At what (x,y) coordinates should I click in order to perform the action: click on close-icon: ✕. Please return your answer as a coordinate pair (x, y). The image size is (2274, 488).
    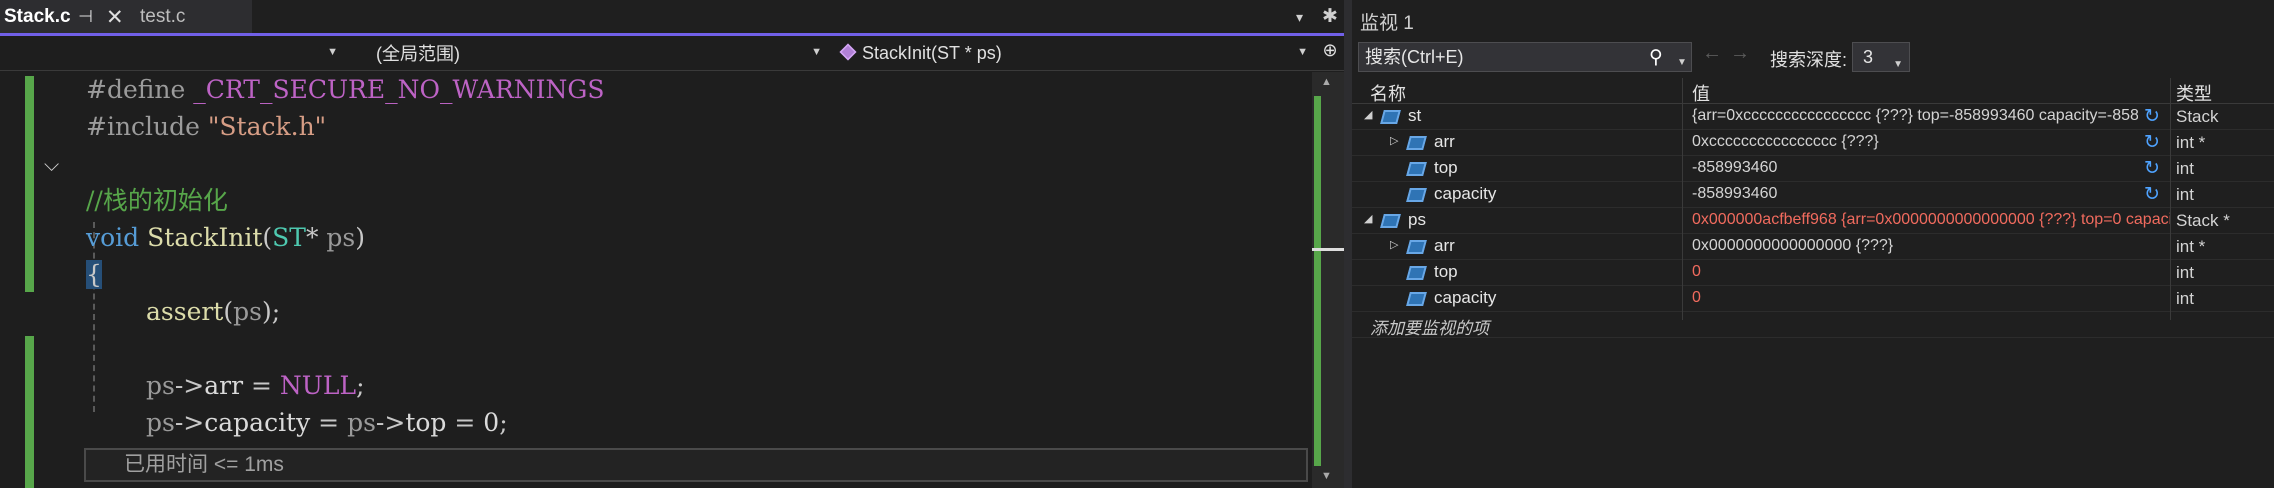
    Looking at the image, I should click on (115, 17).